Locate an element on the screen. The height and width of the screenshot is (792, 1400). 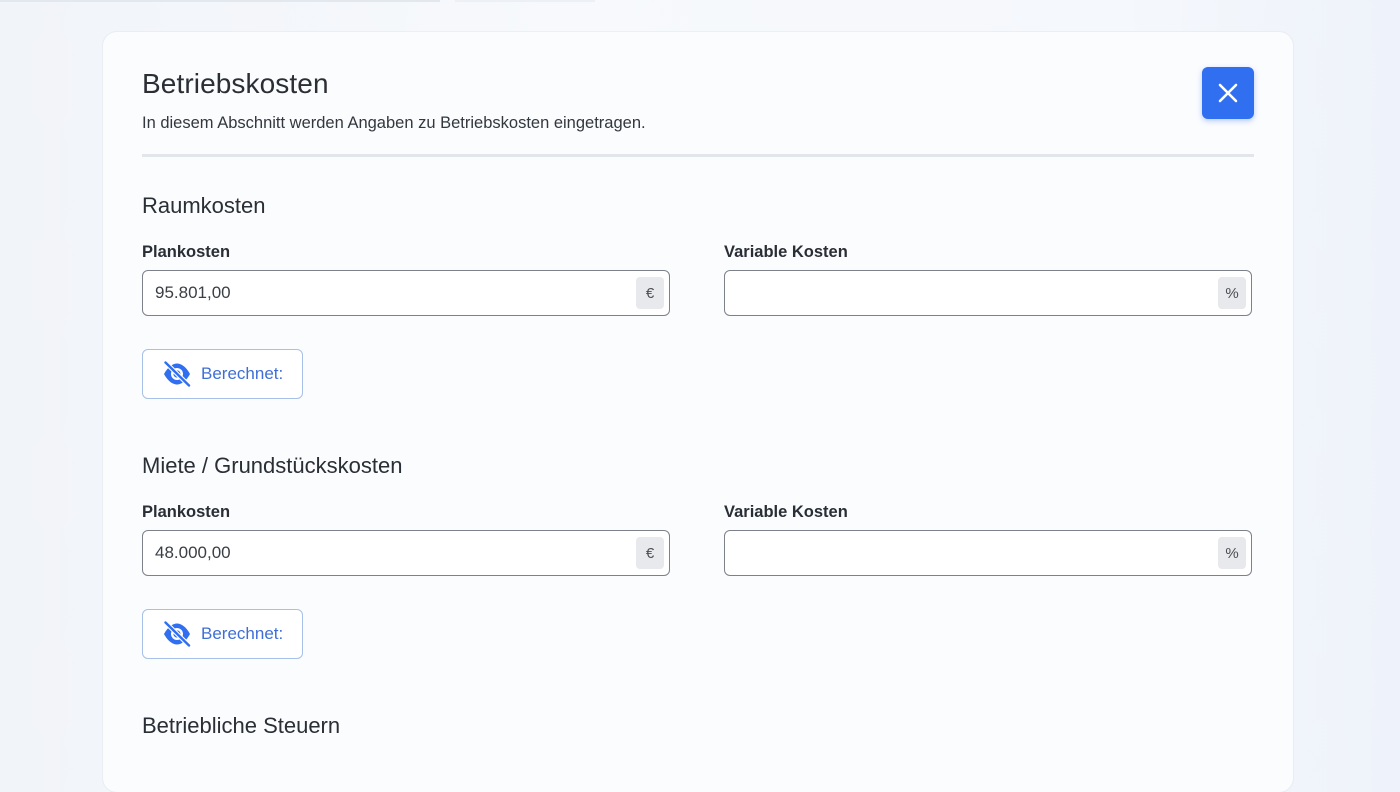
section-title-betriebliche-steuern: Betriebliche Steuern is located at coordinates (241, 725).